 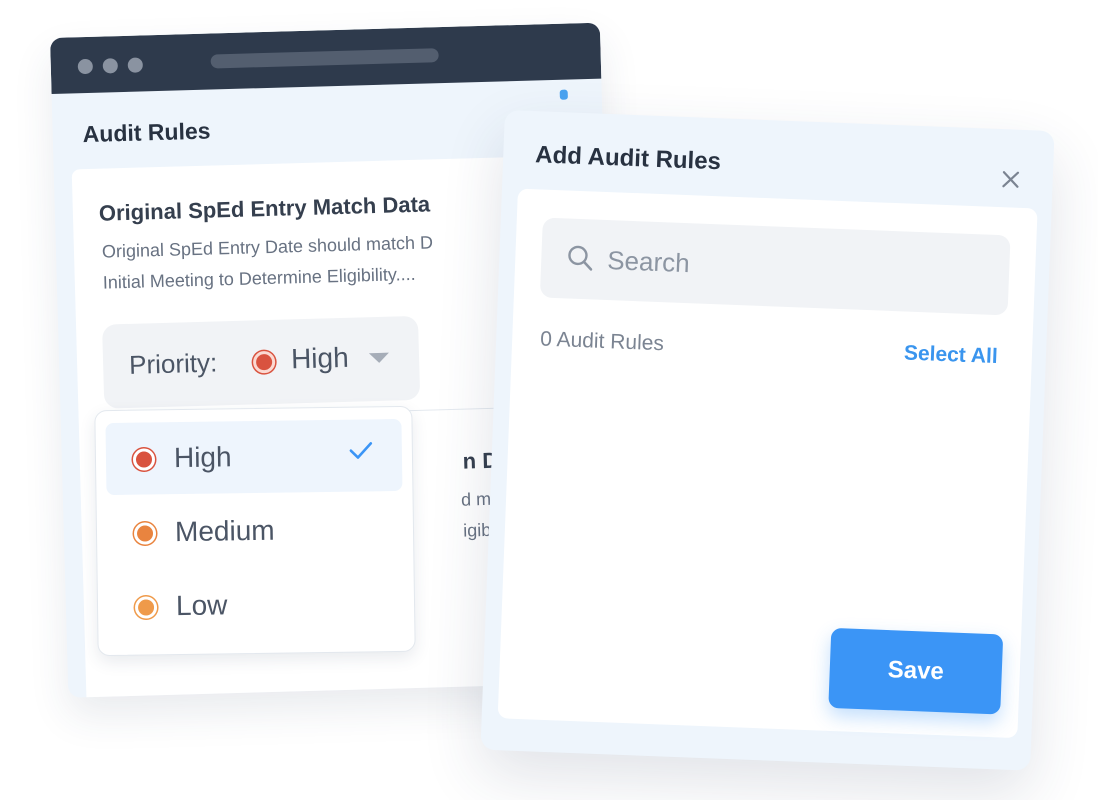 What do you see at coordinates (202, 457) in the screenshot?
I see `option-label: High` at bounding box center [202, 457].